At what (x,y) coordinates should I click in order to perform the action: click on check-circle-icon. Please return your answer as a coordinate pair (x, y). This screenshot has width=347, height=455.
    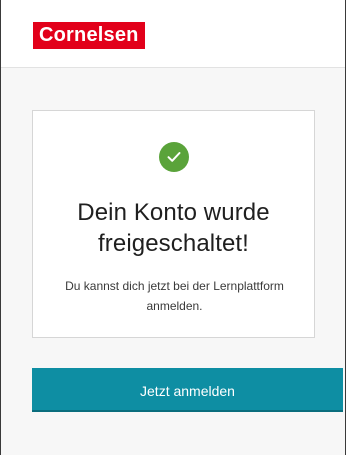
    Looking at the image, I should click on (174, 157).